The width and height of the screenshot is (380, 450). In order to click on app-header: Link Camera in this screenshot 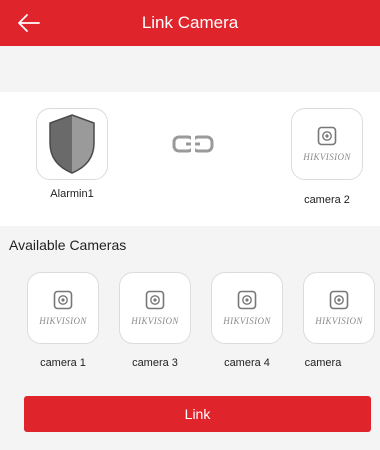, I will do `click(190, 23)`.